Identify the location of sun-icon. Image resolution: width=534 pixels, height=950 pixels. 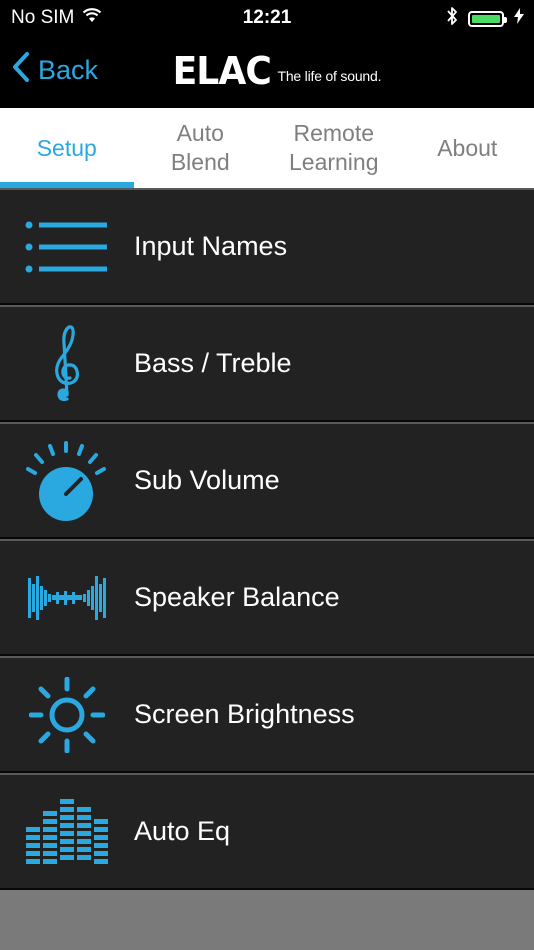
(67, 714).